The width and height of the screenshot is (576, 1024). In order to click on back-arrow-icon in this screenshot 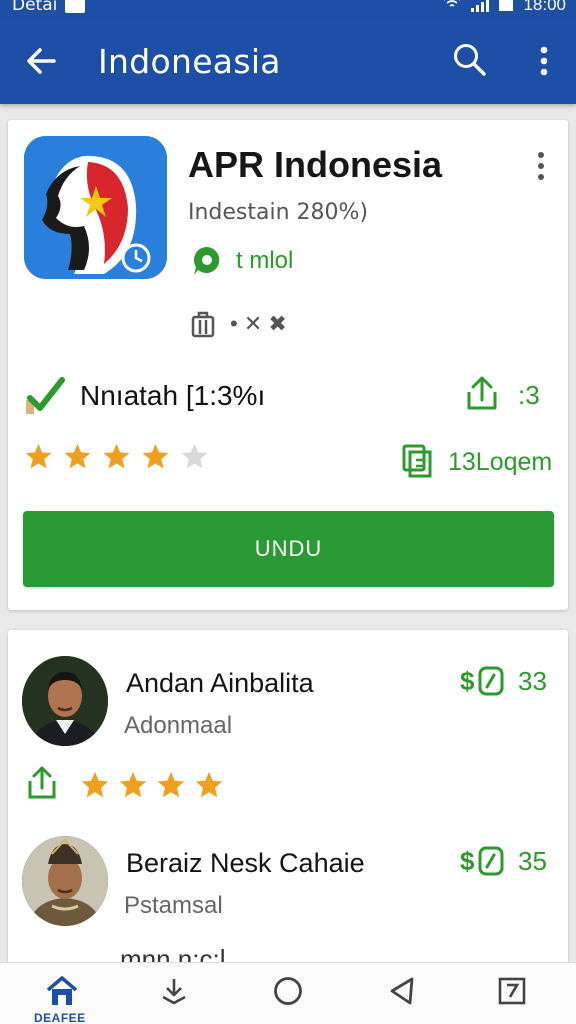, I will do `click(41, 61)`.